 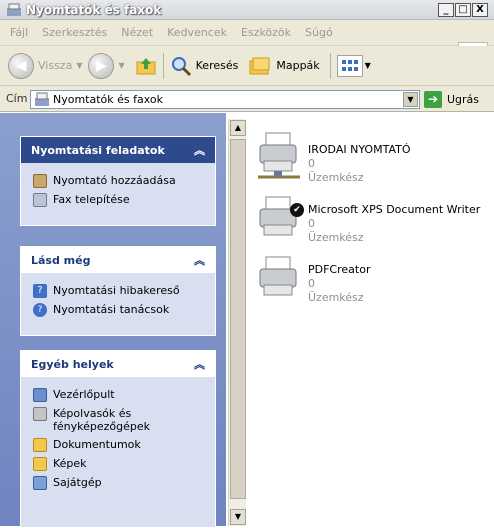 I want to click on toolbar: ◀ Vissza ▼ ▶ ▼ Keresés Mappák ▼, so click(x=247, y=66).